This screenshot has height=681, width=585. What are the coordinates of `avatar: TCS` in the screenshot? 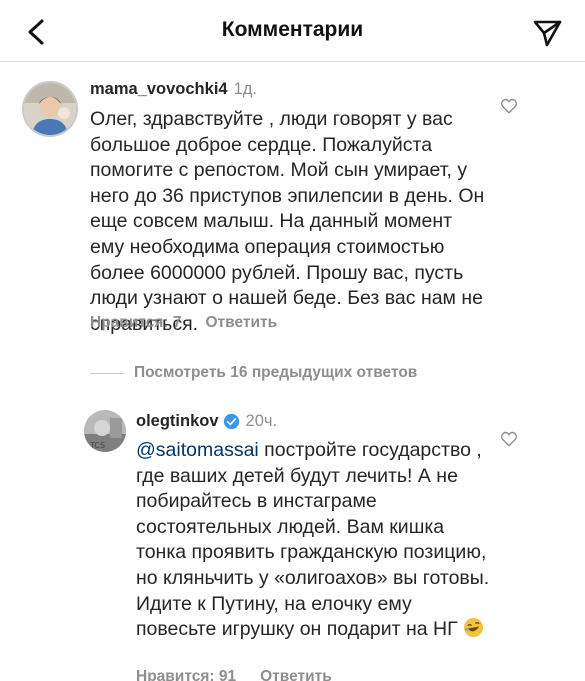 It's located at (105, 431).